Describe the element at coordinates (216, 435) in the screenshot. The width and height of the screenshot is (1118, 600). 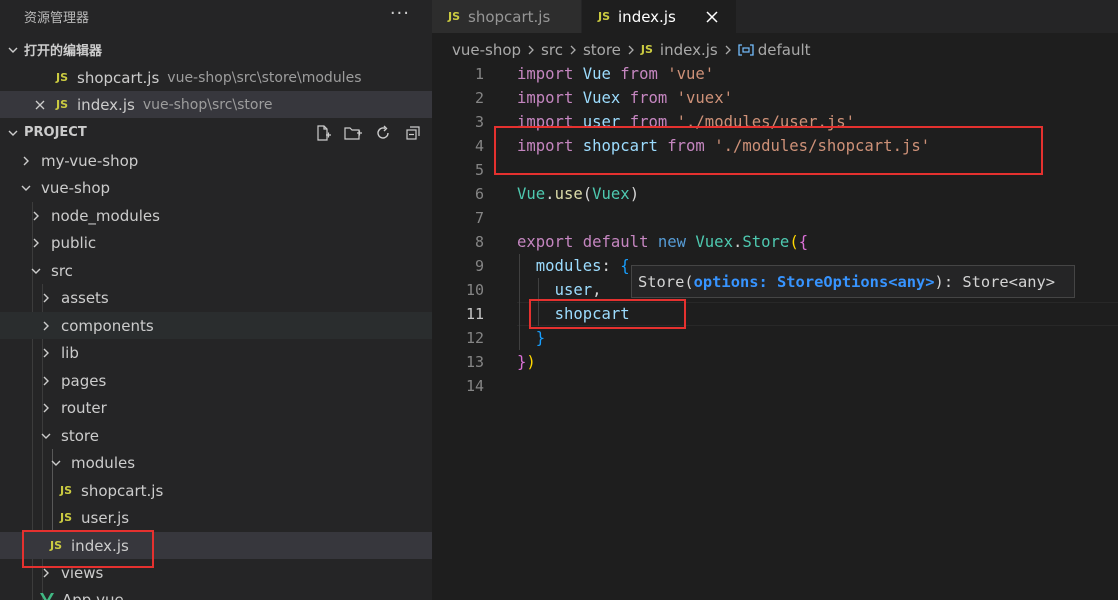
I see `tree-folder-store: store` at that location.